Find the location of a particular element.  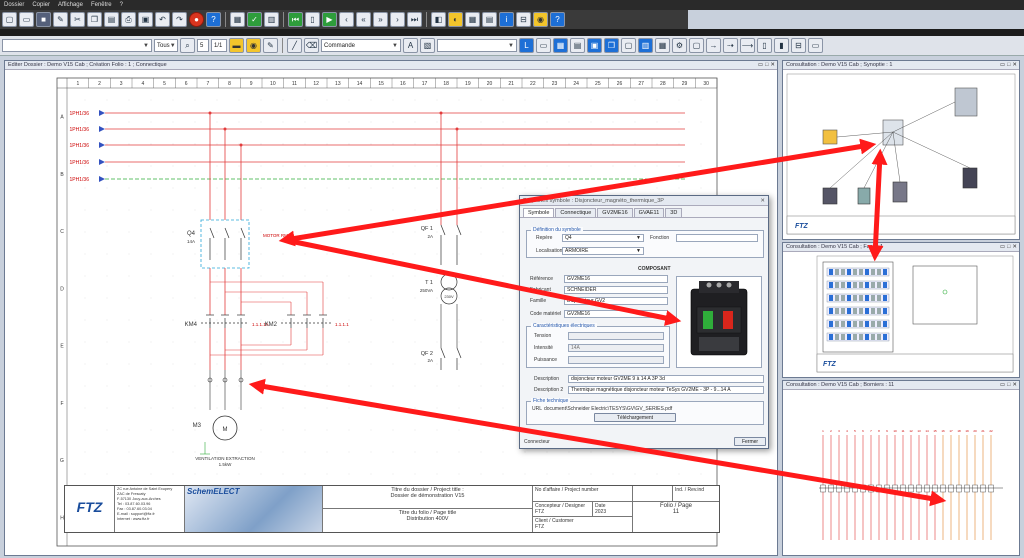

menu-item-dossier: Dossier is located at coordinates (14, 5).